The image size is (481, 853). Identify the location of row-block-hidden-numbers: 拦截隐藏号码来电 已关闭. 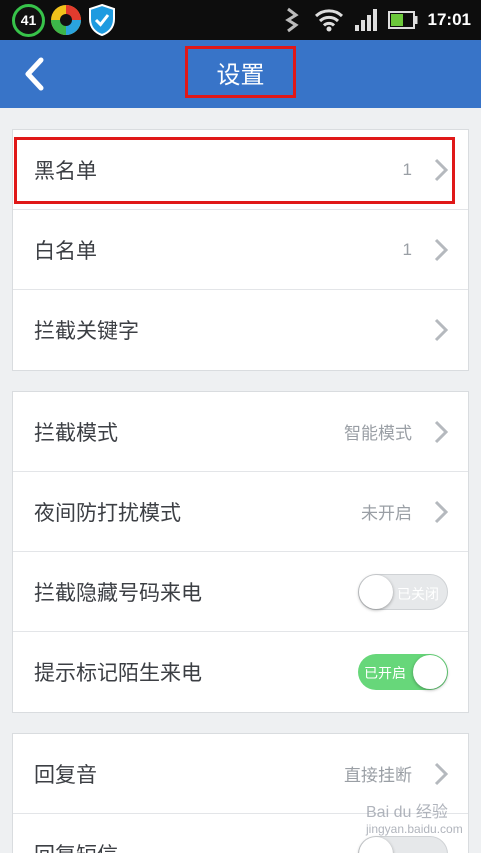
(240, 592).